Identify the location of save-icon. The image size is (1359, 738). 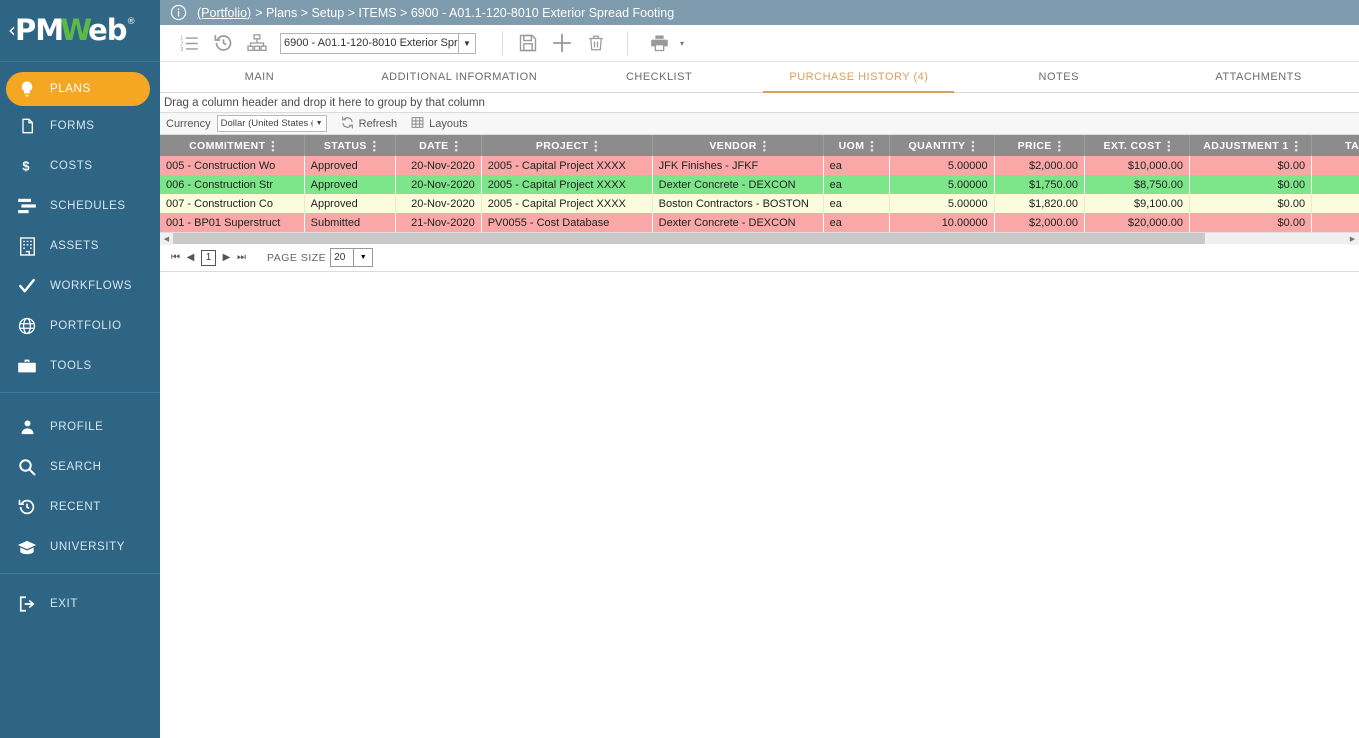
(528, 43).